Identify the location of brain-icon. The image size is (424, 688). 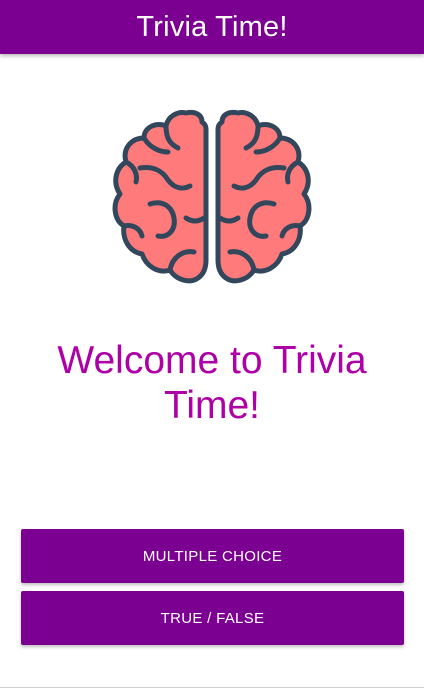
(212, 196).